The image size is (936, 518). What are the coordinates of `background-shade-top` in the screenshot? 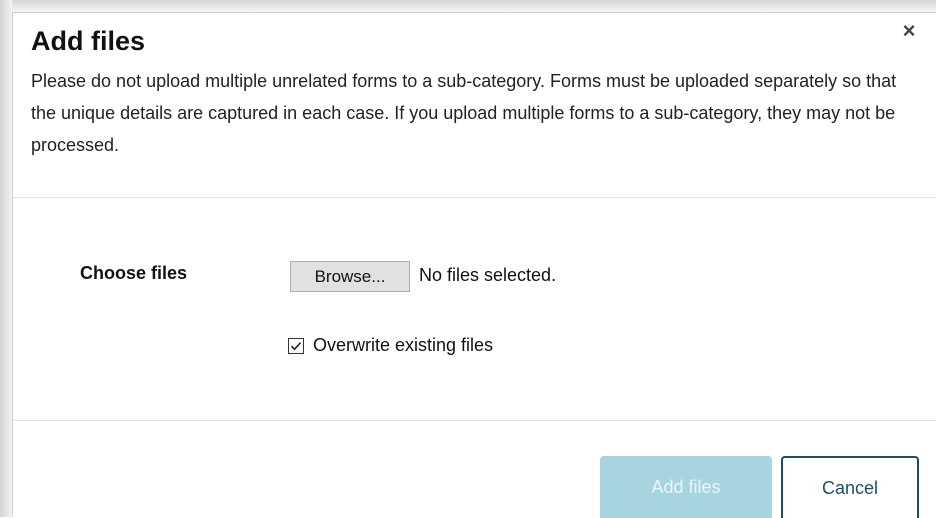 It's located at (468, 6).